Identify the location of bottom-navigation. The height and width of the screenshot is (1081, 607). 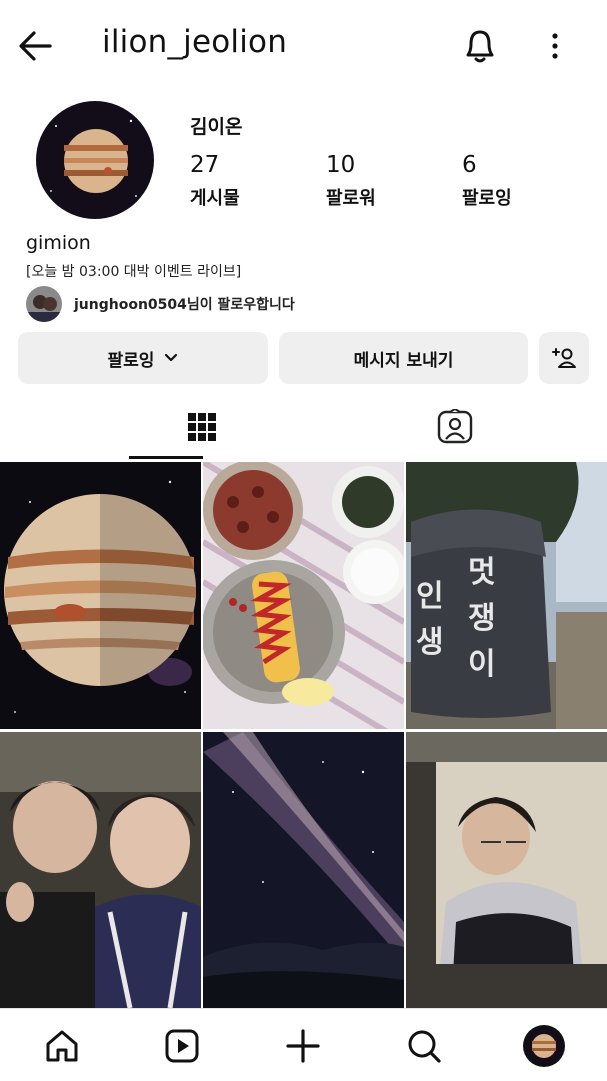
(303, 1044).